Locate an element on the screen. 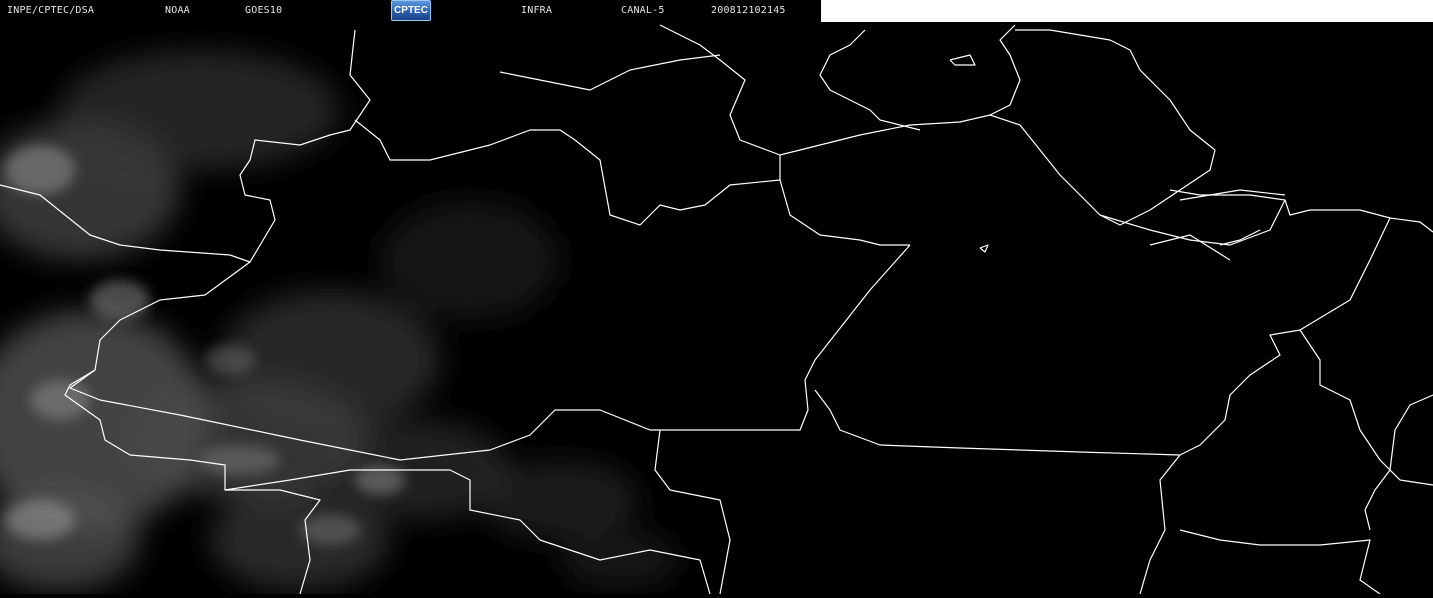  logo-text: CPTEC is located at coordinates (411, 10).